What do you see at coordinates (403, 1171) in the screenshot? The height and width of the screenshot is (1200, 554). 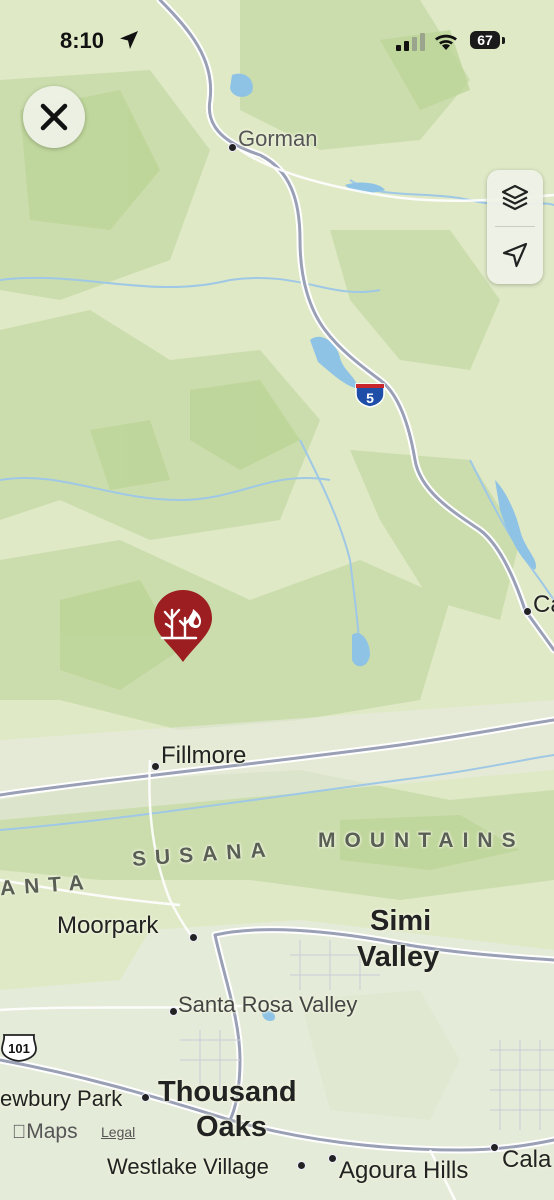 I see `place-label-agoura-hills: Agoura Hills` at bounding box center [403, 1171].